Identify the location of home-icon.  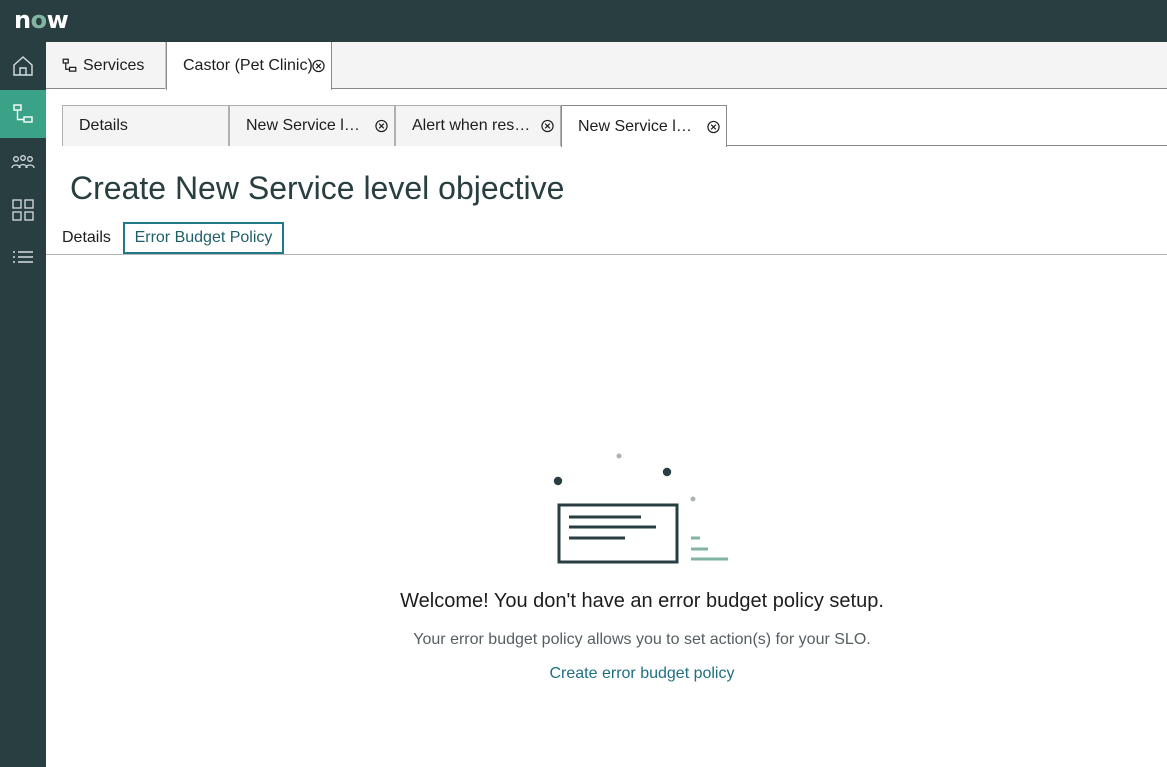
(23, 66).